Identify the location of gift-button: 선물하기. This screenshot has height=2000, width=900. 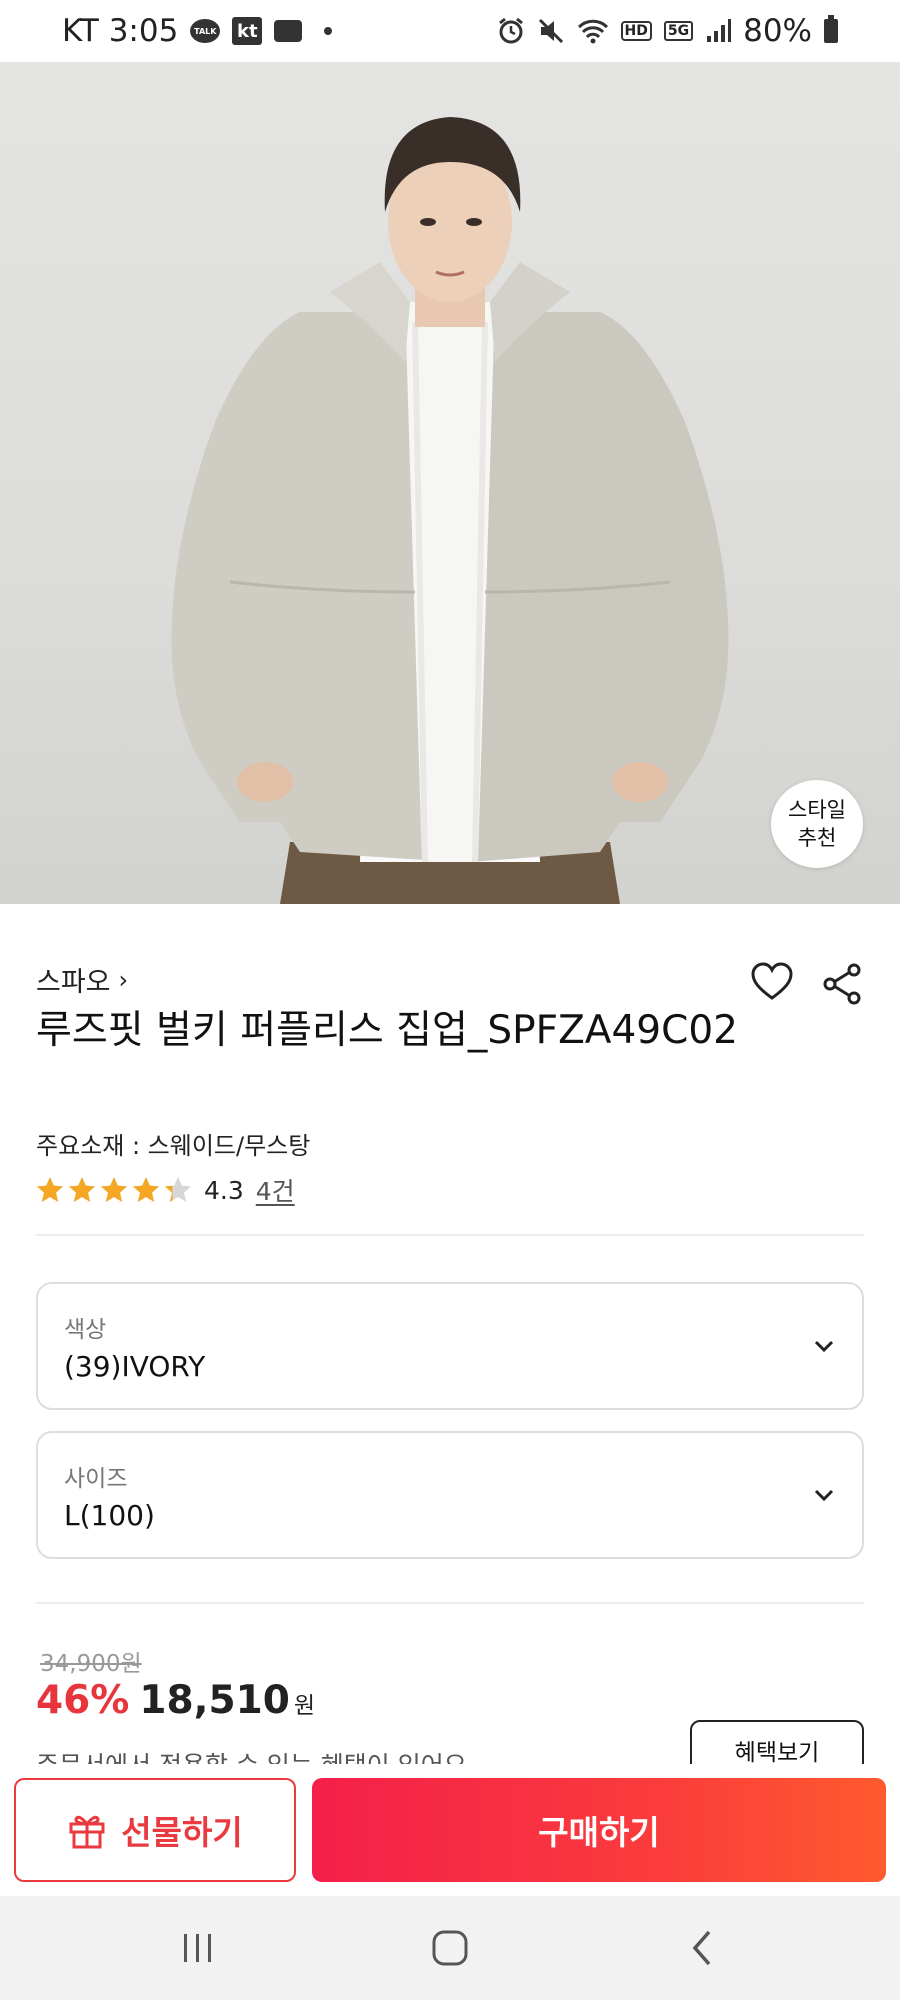
(155, 1830).